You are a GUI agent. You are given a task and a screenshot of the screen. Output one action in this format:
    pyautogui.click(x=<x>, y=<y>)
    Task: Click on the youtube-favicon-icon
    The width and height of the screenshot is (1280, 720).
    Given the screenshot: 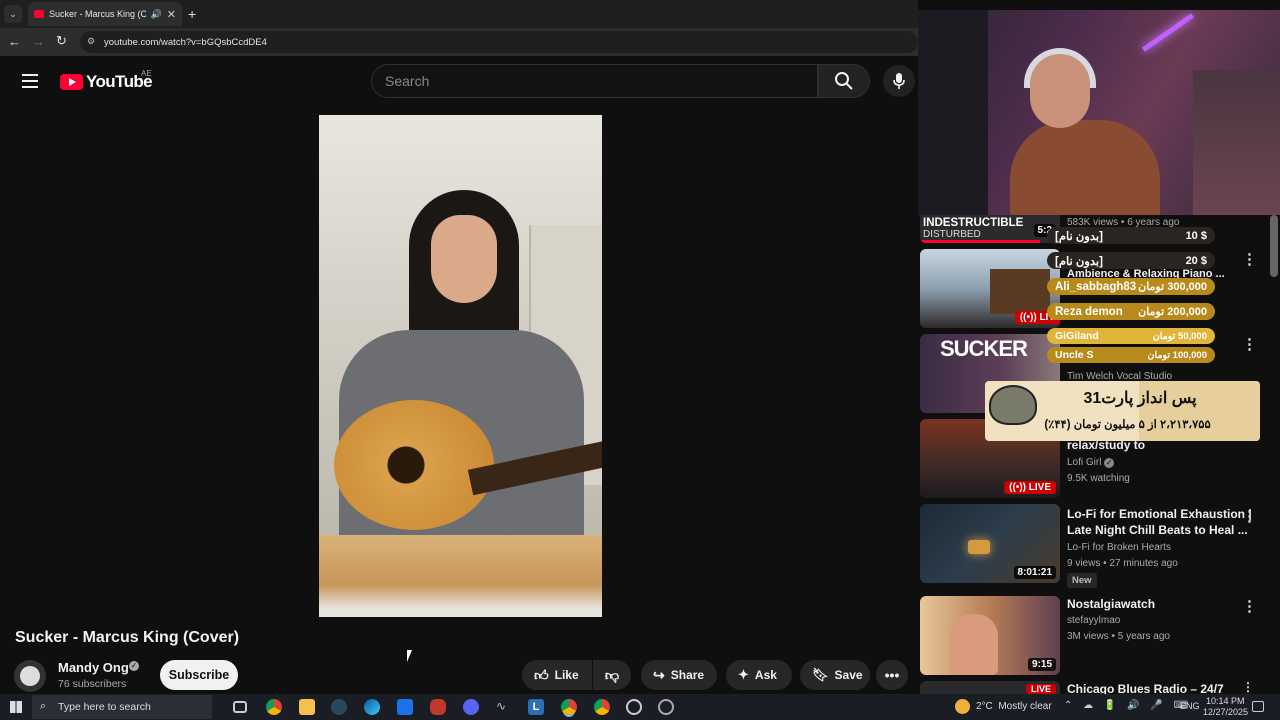 What is the action you would take?
    pyautogui.click(x=39, y=14)
    